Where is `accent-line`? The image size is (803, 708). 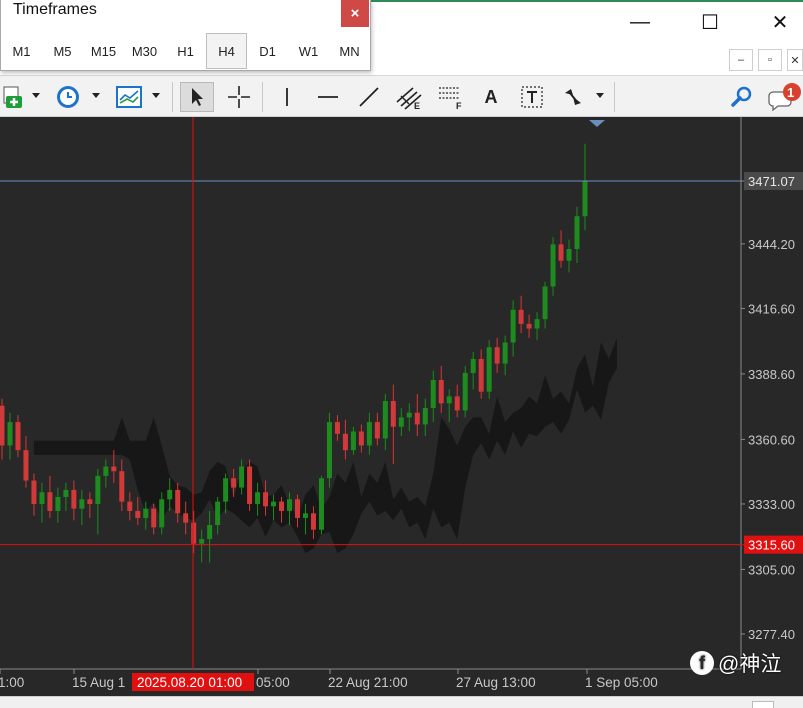
accent-line is located at coordinates (586, 1).